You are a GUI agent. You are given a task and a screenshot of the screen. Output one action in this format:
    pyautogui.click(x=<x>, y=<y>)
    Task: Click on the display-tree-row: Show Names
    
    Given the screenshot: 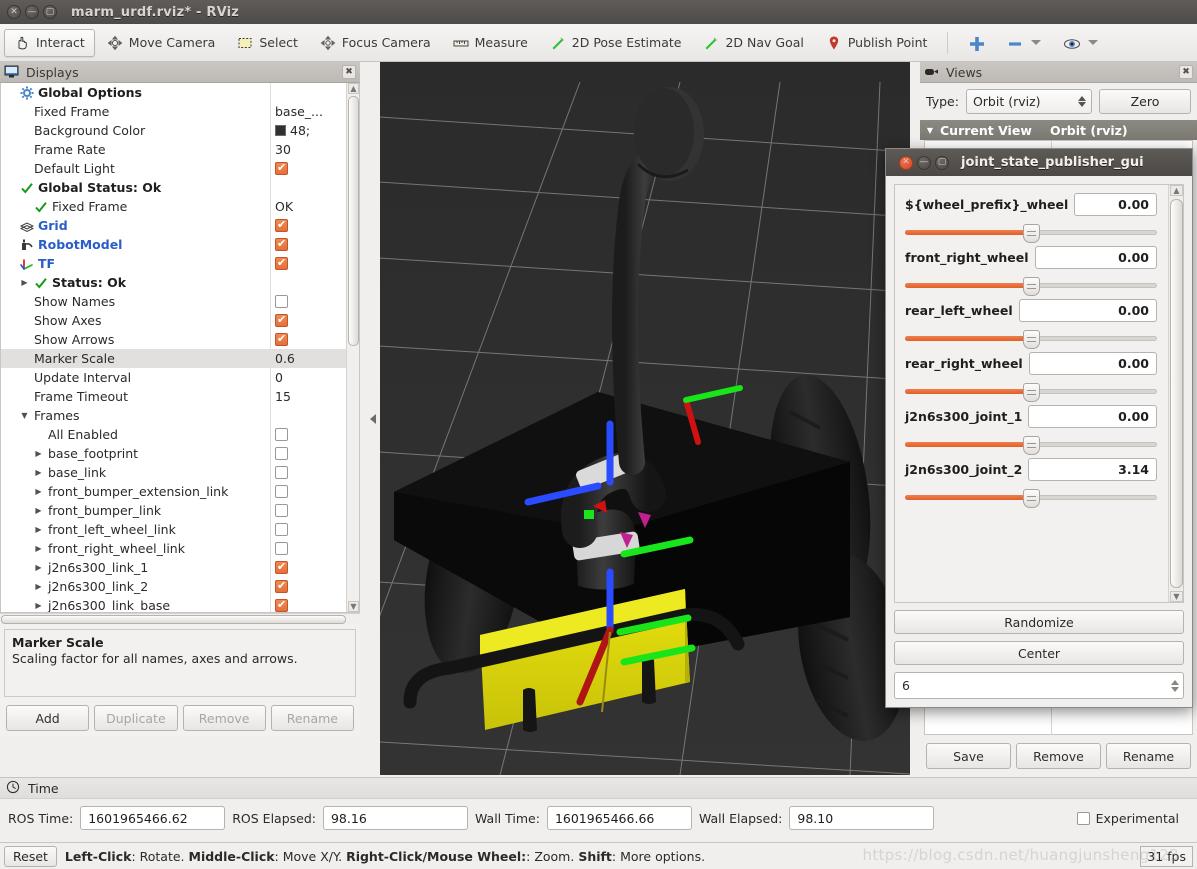 What is the action you would take?
    pyautogui.click(x=173, y=301)
    